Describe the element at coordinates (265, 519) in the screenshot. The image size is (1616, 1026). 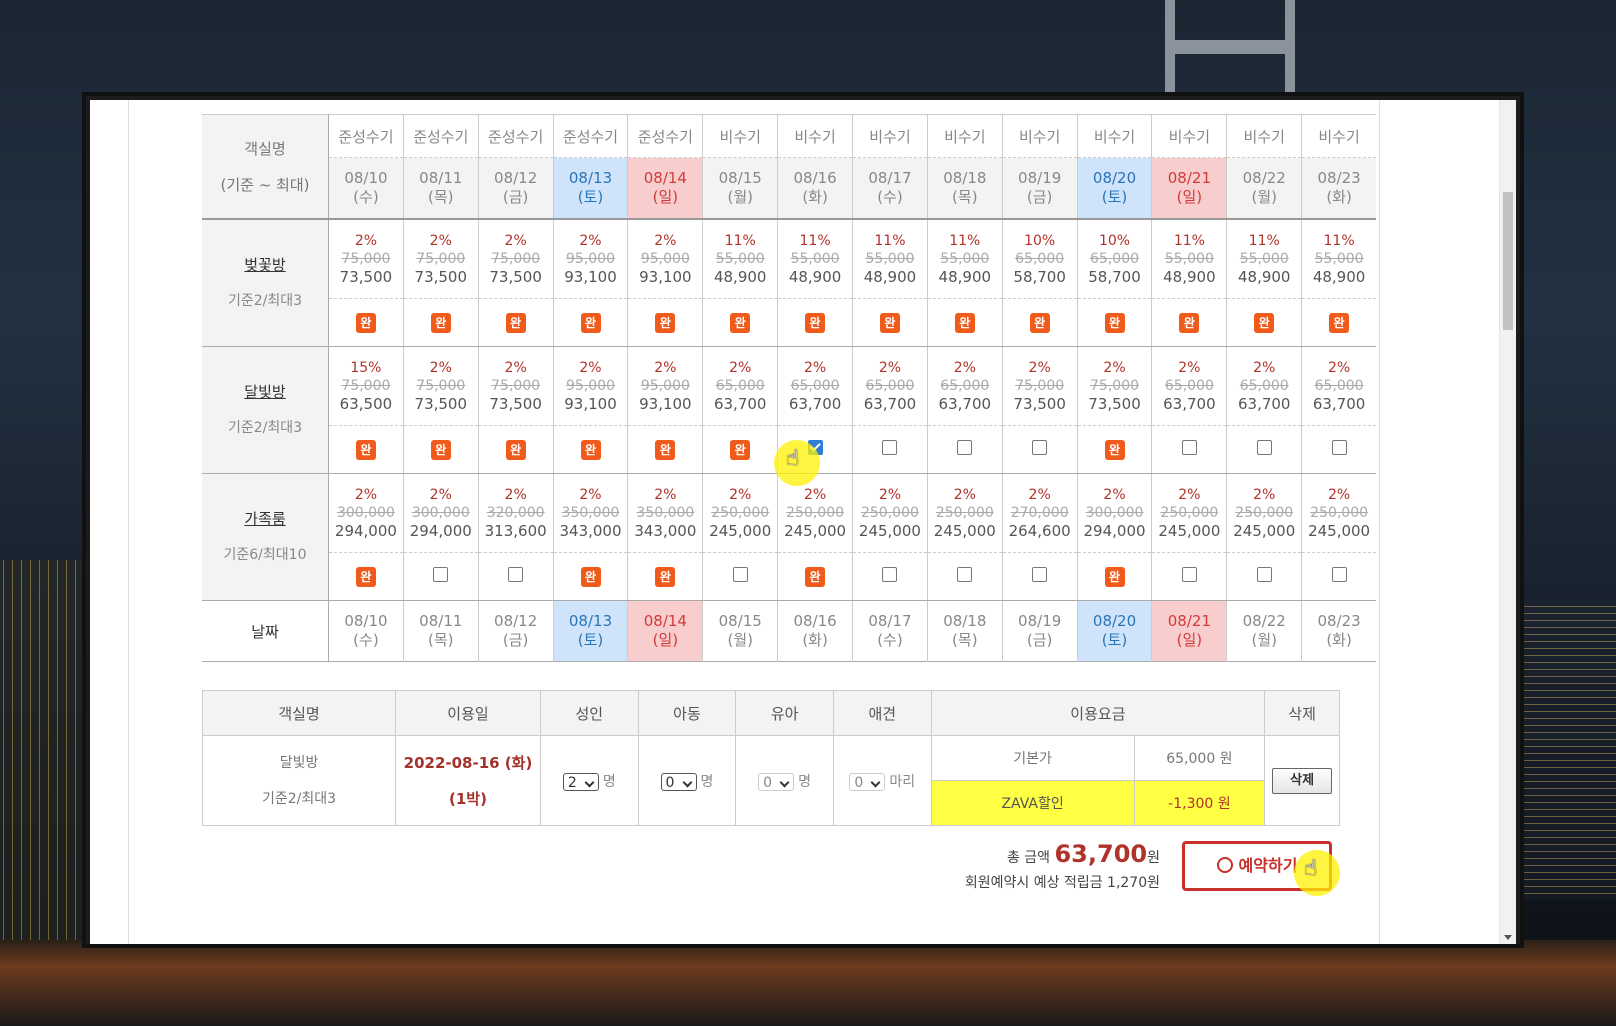
I see `room-name-link: 가족룸` at that location.